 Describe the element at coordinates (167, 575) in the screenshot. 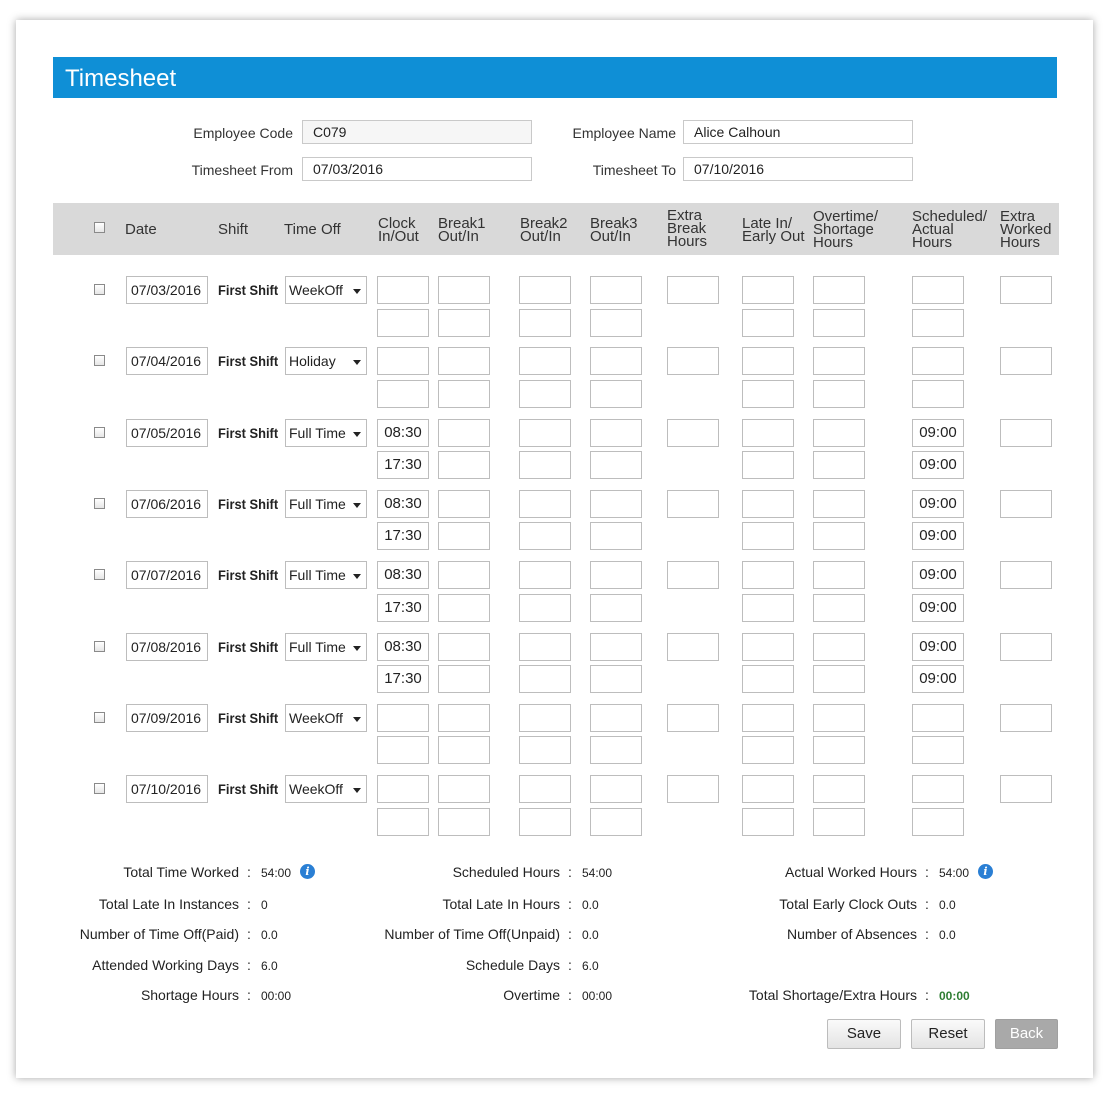

I see `date-field: 07/07/2016` at that location.